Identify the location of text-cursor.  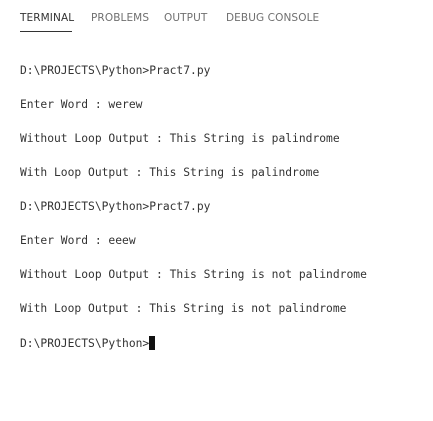
(152, 343).